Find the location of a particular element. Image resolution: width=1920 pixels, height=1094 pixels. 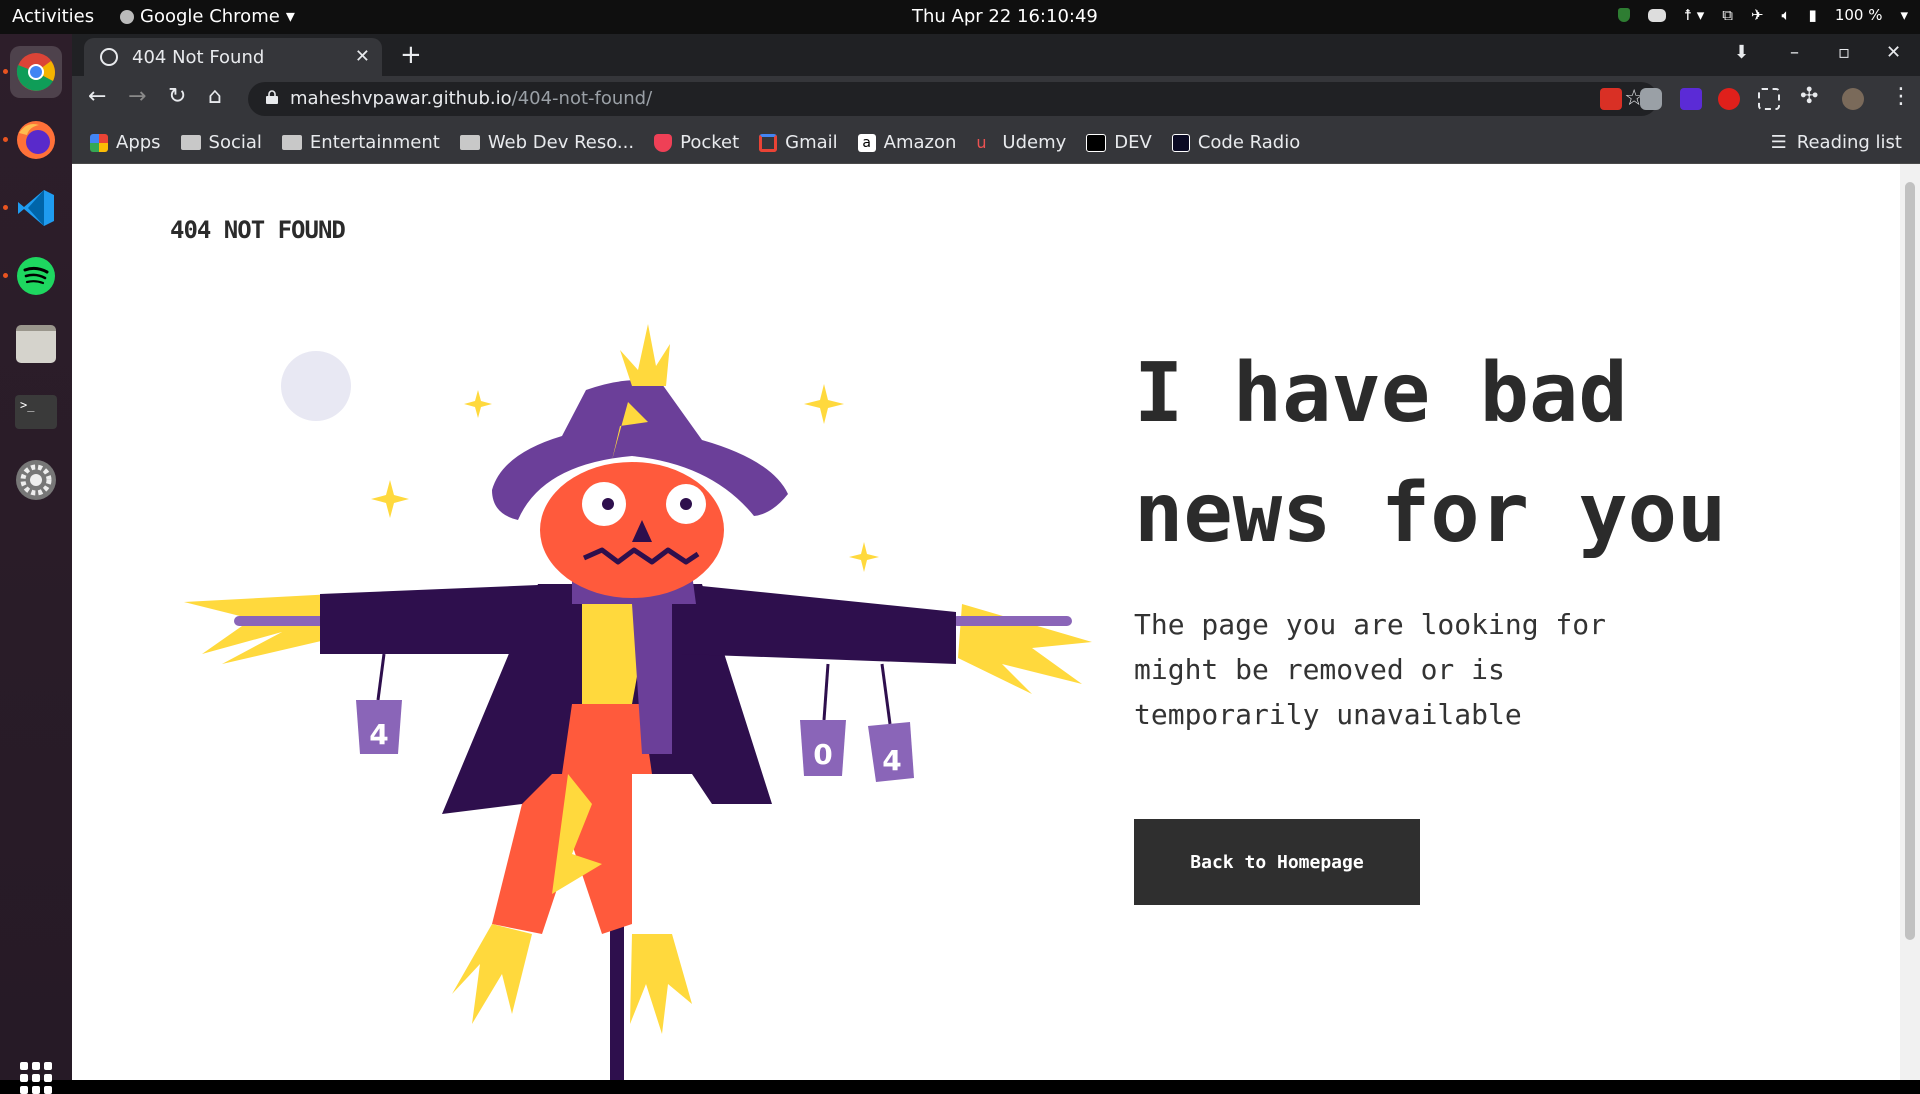

vscode-icon is located at coordinates (36, 208).